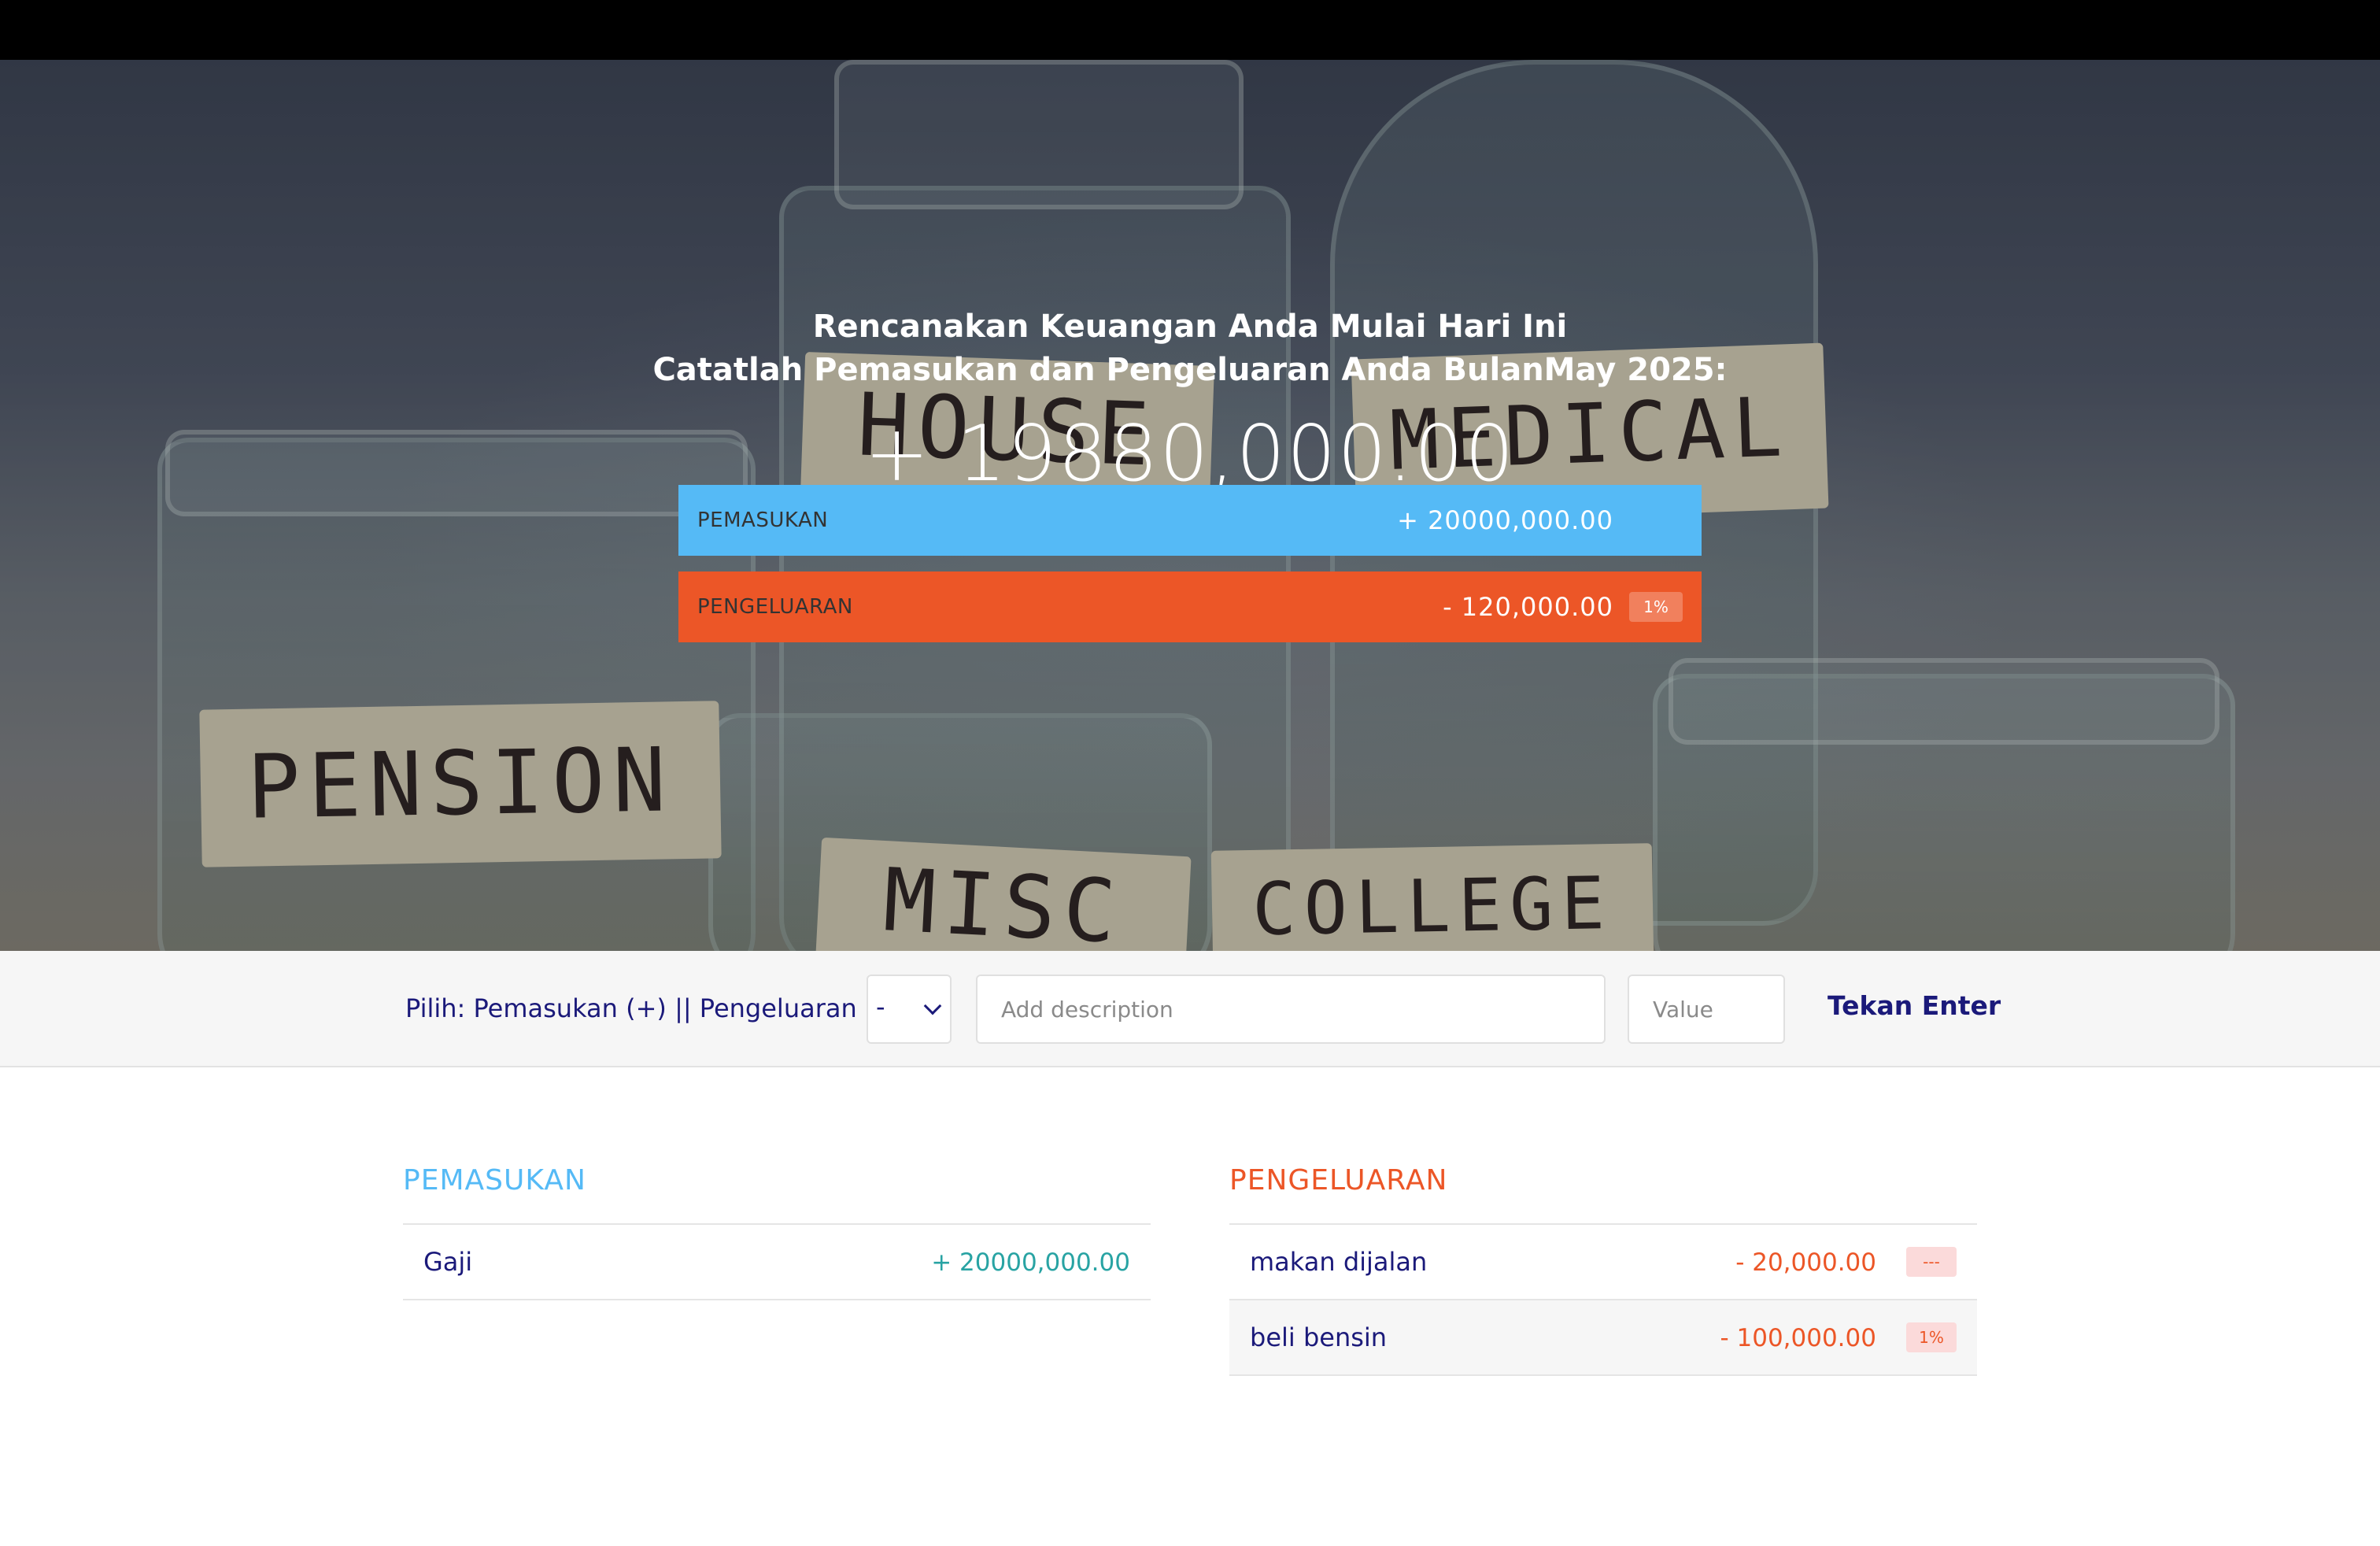  I want to click on income-item-value: + 20000,000.00, so click(1030, 1262).